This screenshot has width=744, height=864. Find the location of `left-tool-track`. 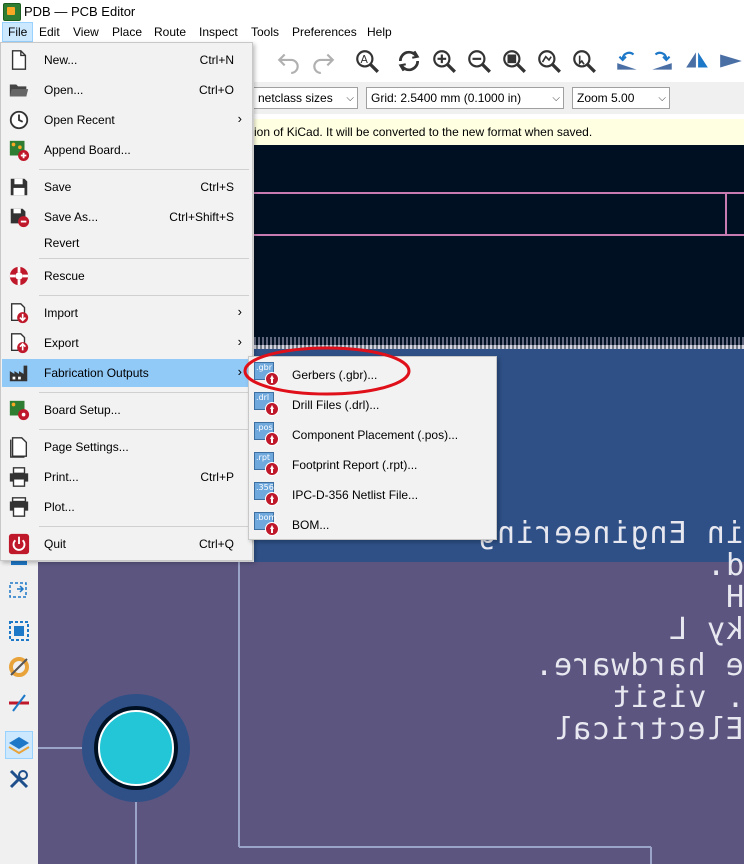

left-tool-track is located at coordinates (19, 703).